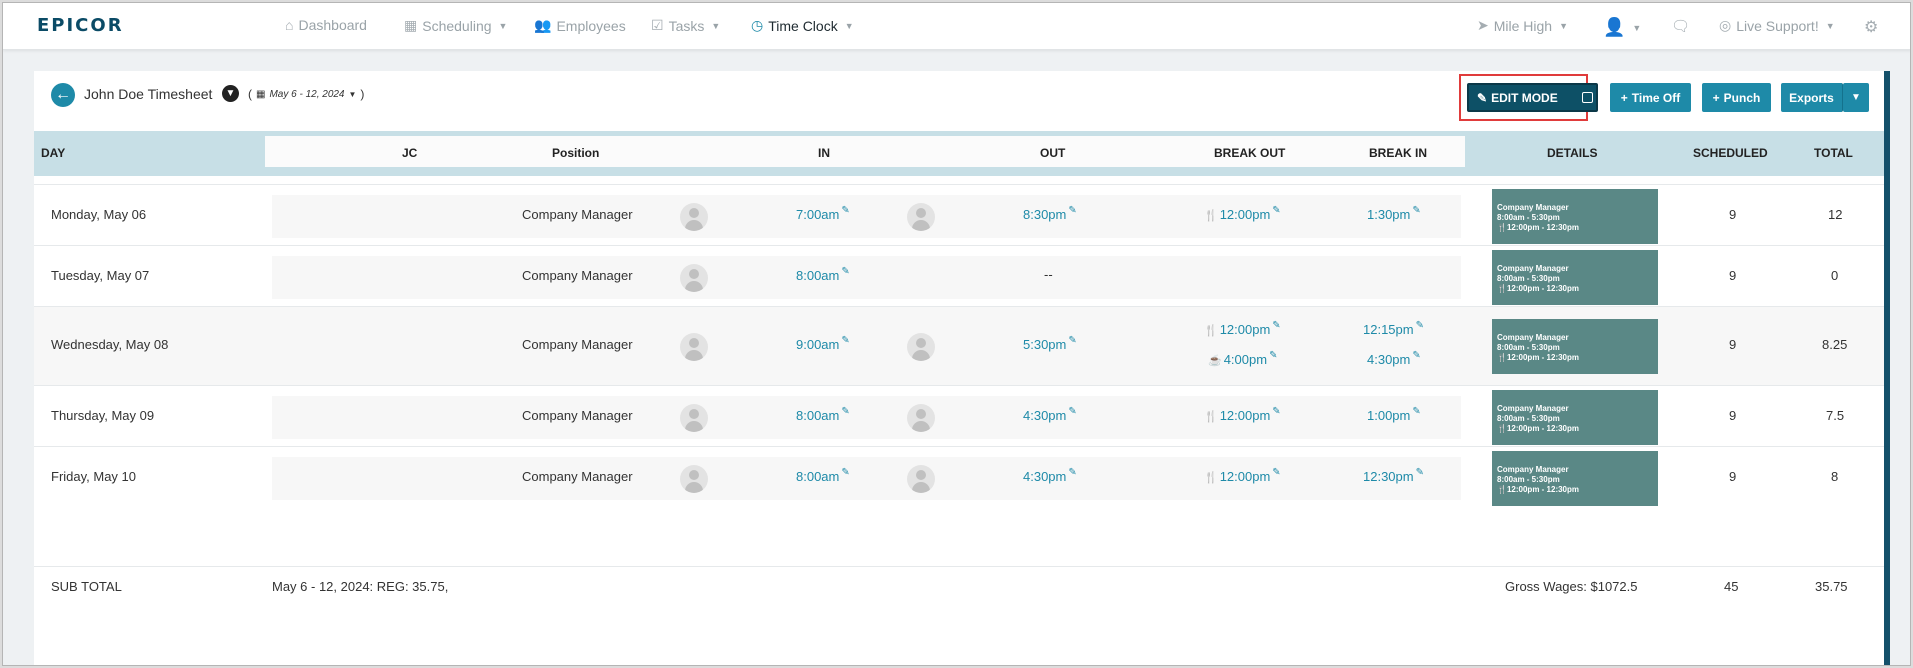  What do you see at coordinates (1736, 97) in the screenshot?
I see `punch-button: + Punch` at bounding box center [1736, 97].